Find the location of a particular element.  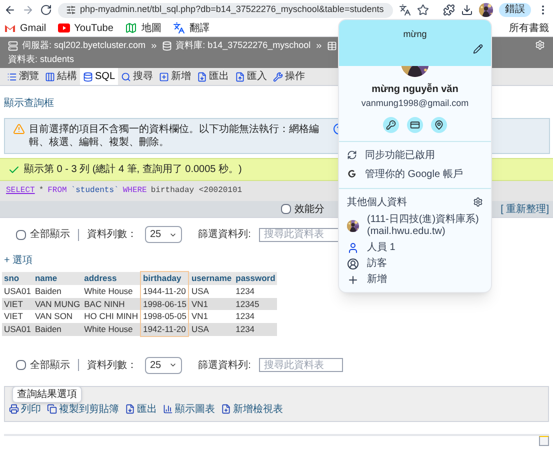

column-header: sno is located at coordinates (17, 278).